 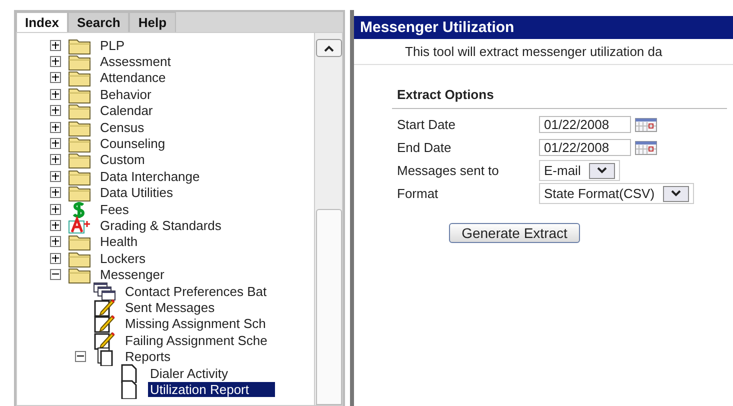 I want to click on scrollbar-thumb, so click(x=329, y=307).